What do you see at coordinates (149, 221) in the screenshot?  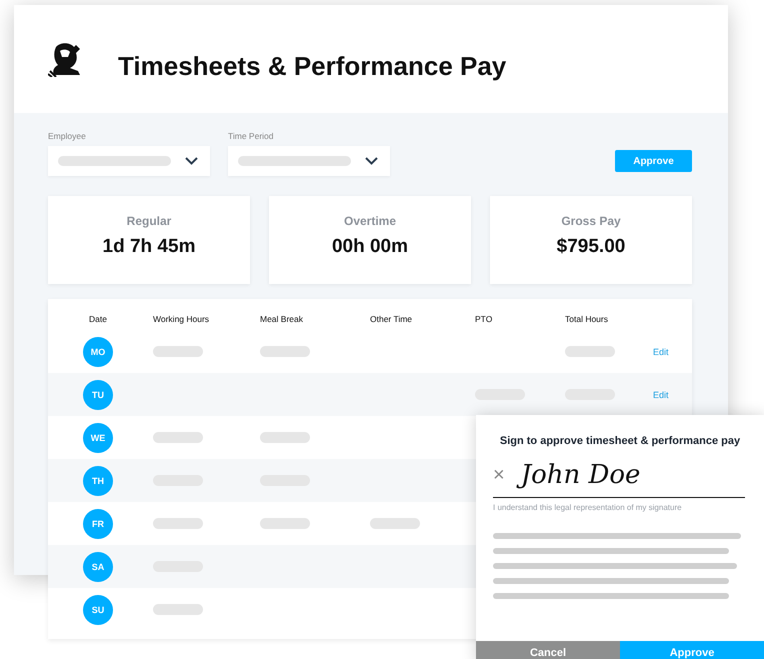 I see `stat-label: Regular` at bounding box center [149, 221].